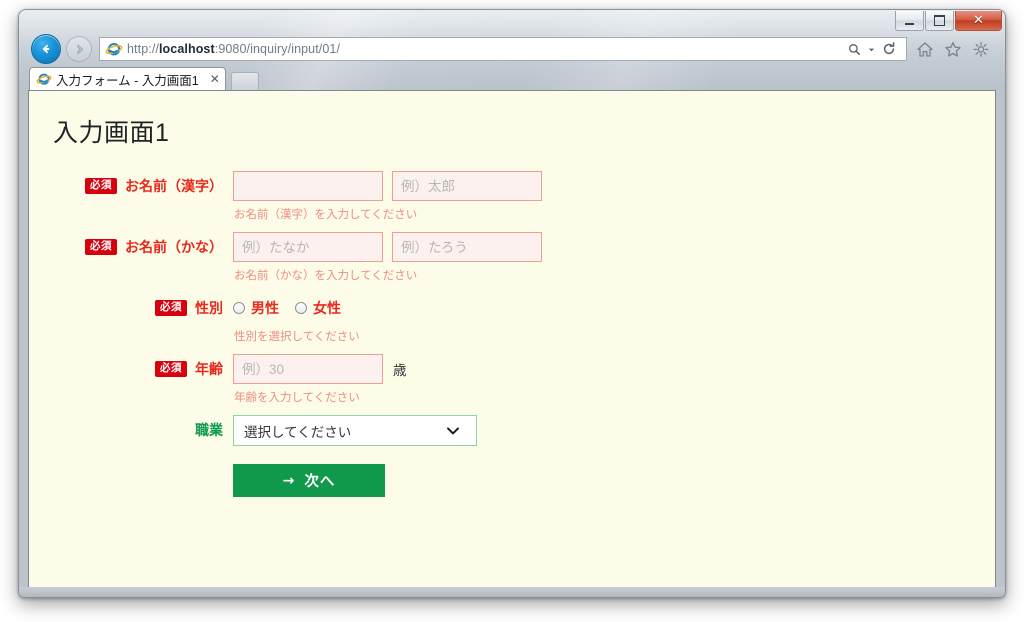 The image size is (1024, 622). Describe the element at coordinates (470, 49) in the screenshot. I see `address-bar: http://localhost:9080/inquiry/input/01/` at that location.